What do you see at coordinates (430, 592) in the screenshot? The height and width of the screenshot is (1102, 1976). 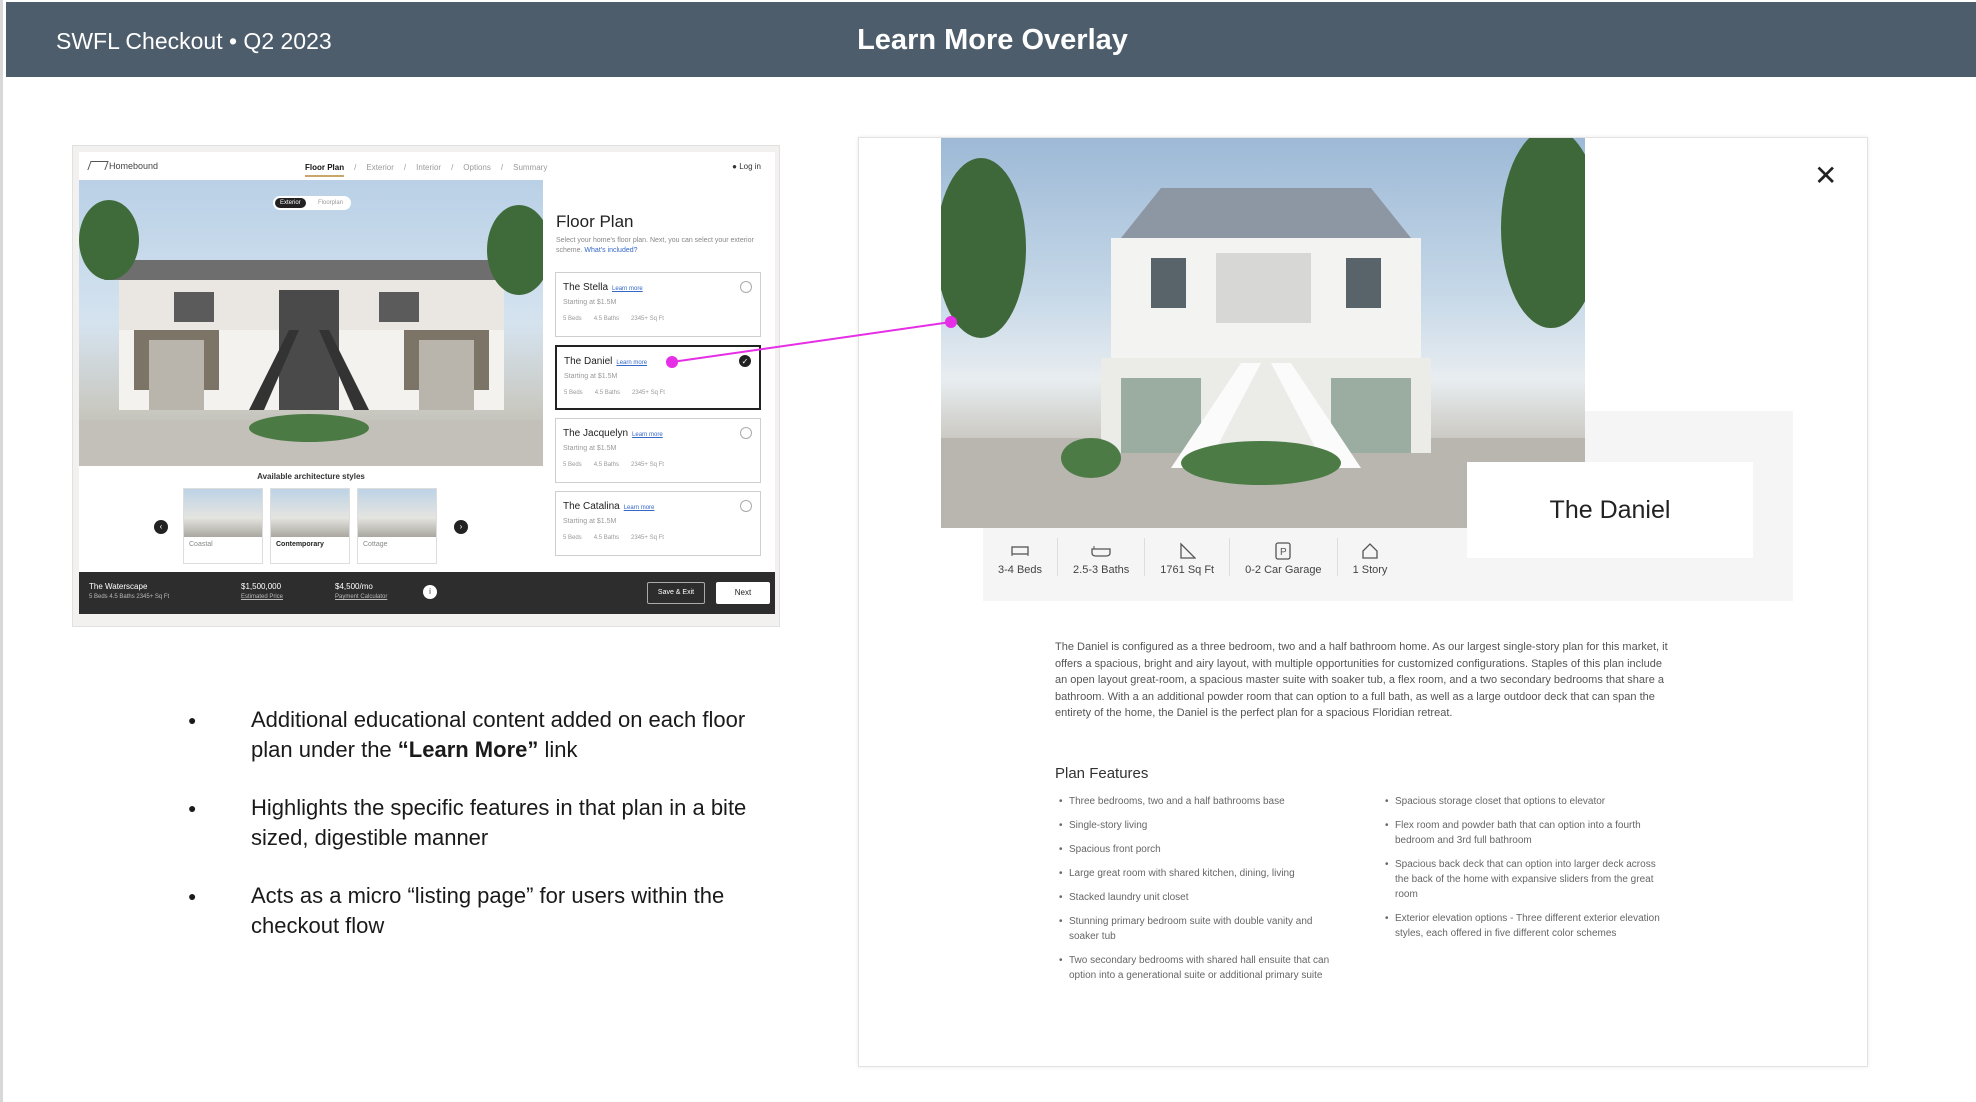 I see `info-icon: i` at bounding box center [430, 592].